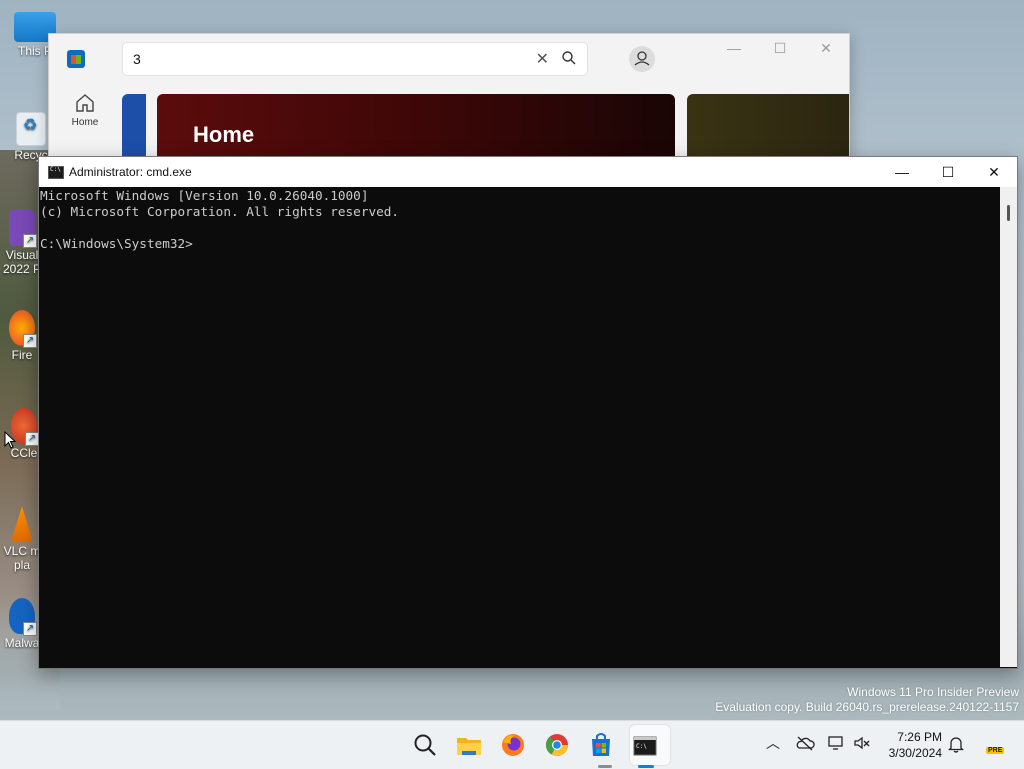  Describe the element at coordinates (23, 617) in the screenshot. I see `malwarebytes-icon: ↗` at that location.